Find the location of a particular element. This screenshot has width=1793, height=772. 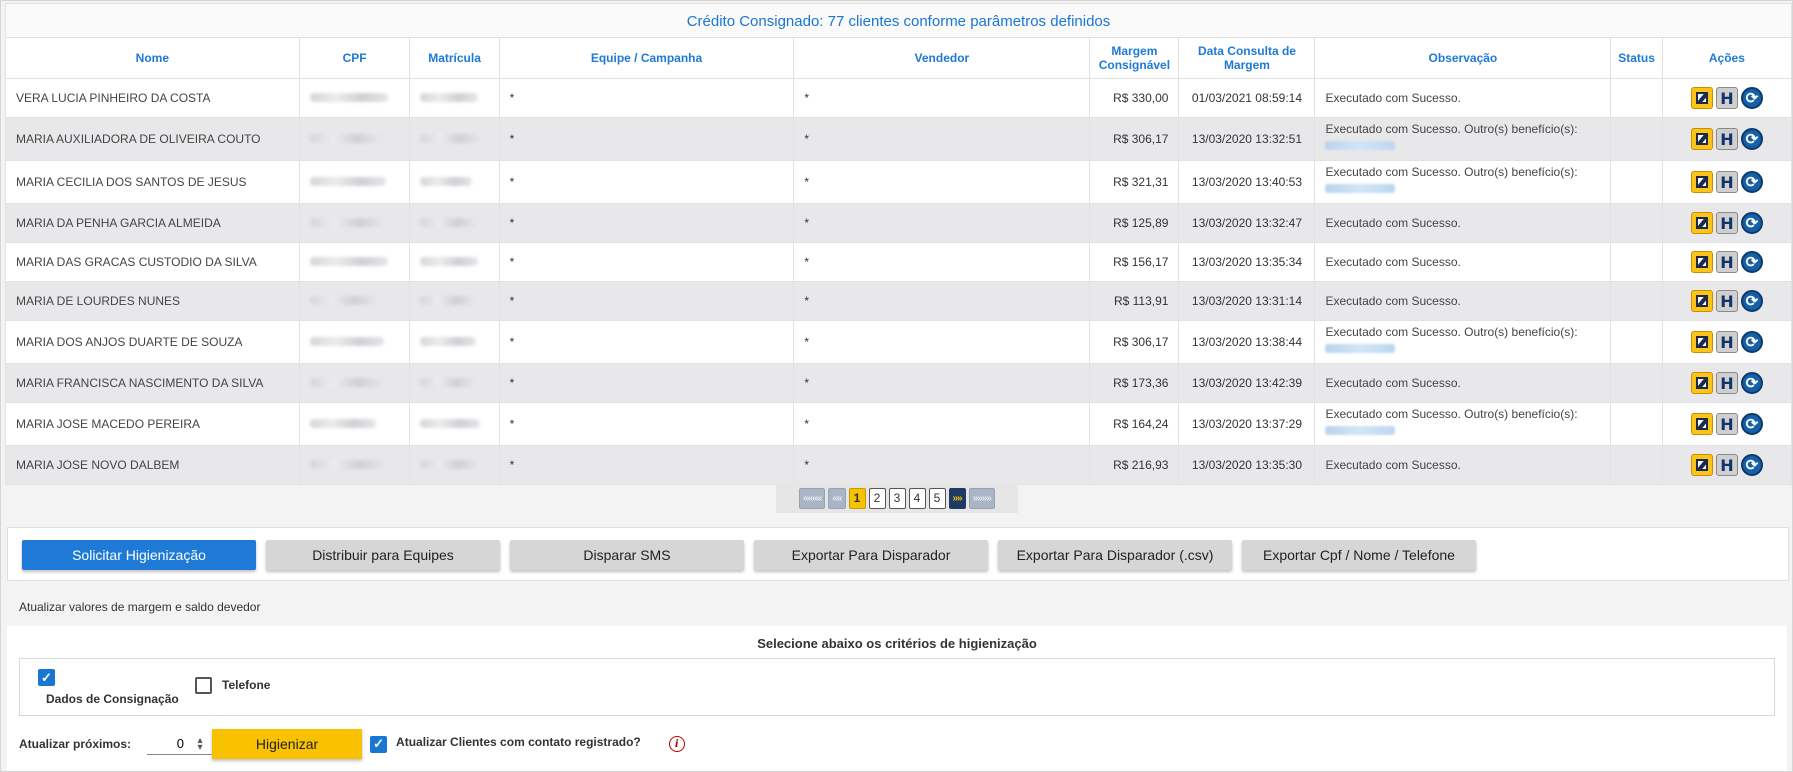

distribuir-equipes-button: Distribuir para Equipes is located at coordinates (383, 555).